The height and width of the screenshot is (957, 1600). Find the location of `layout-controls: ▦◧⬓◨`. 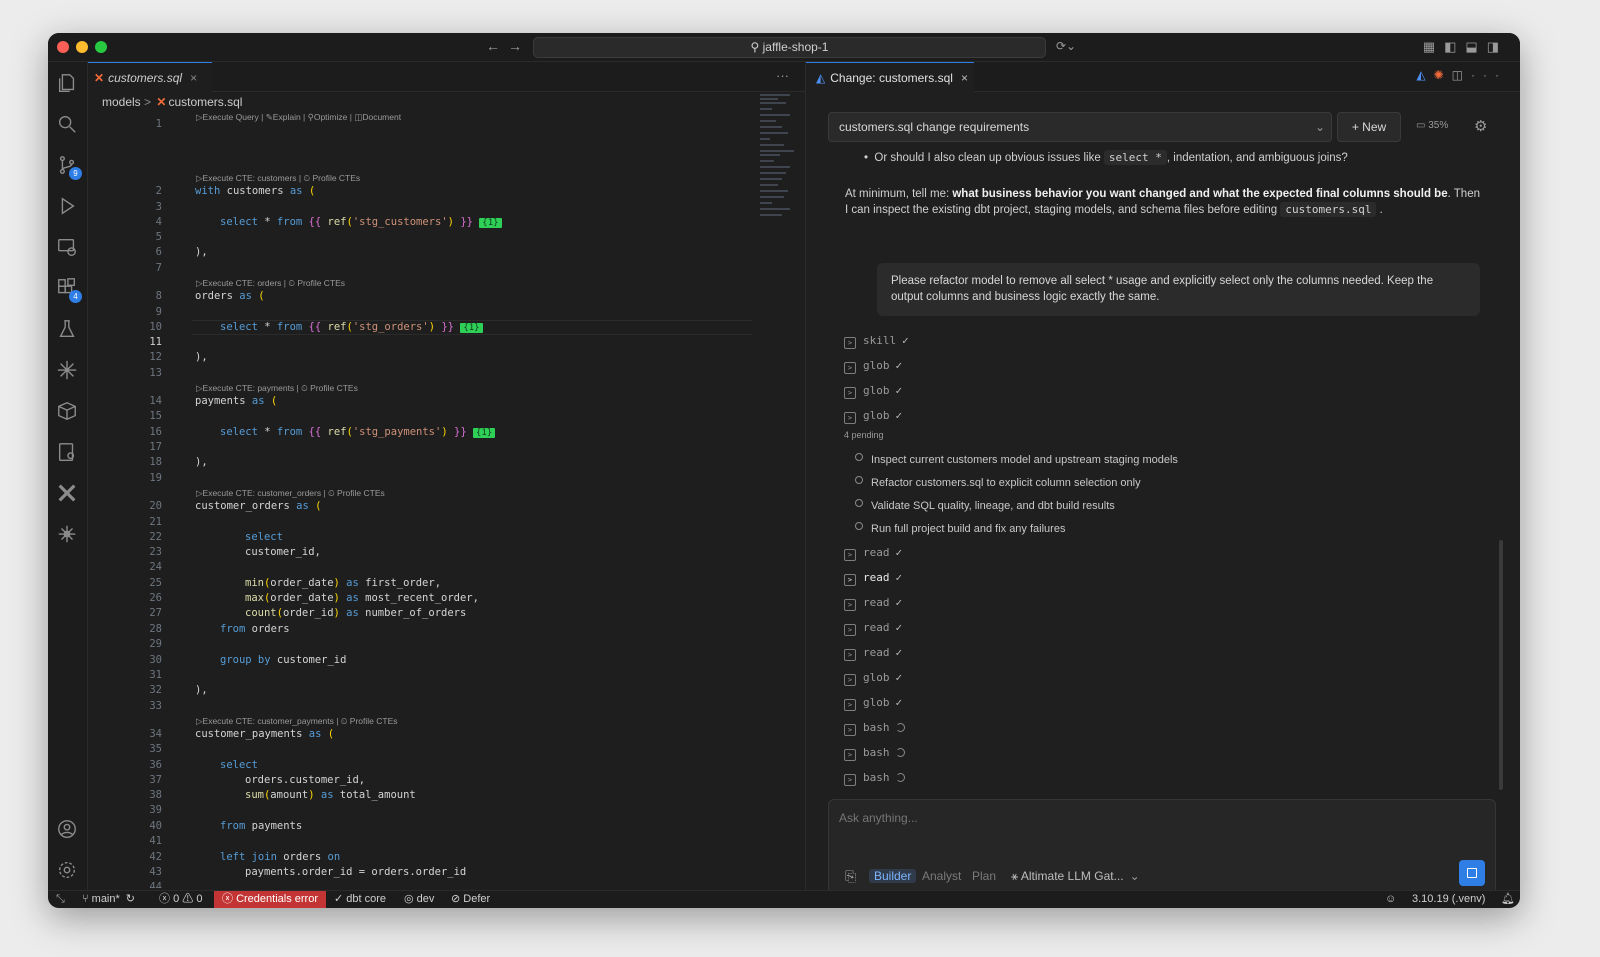

layout-controls: ▦◧⬓◨ is located at coordinates (1465, 47).